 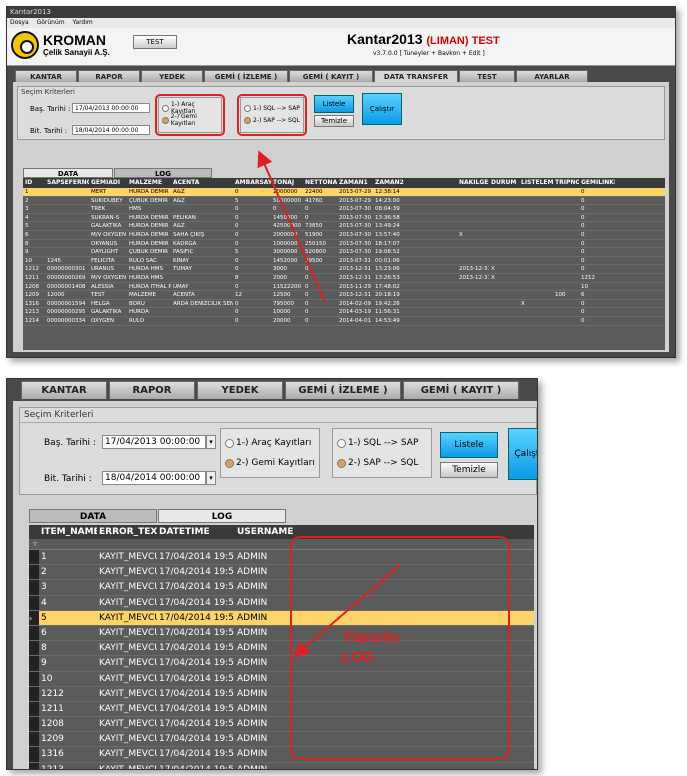 What do you see at coordinates (566, 183) in the screenshot?
I see `column-header: TRIPNO` at bounding box center [566, 183].